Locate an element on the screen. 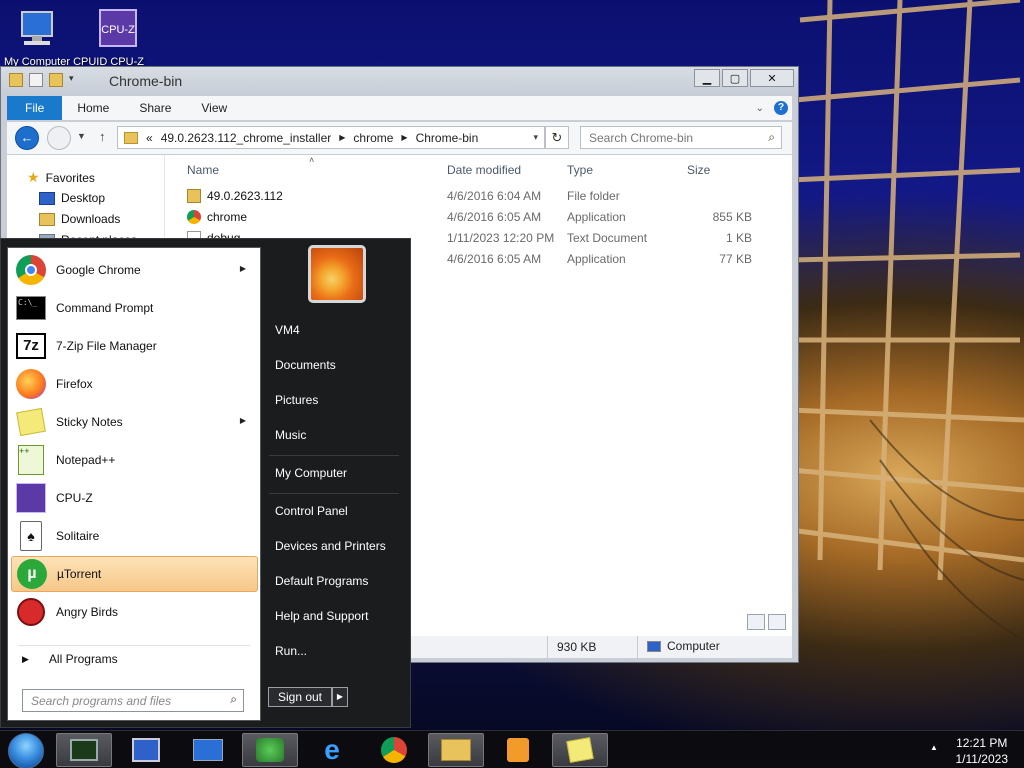 The width and height of the screenshot is (1024, 768). program-7zip: 7z 7-Zip File Manager is located at coordinates (134, 346).